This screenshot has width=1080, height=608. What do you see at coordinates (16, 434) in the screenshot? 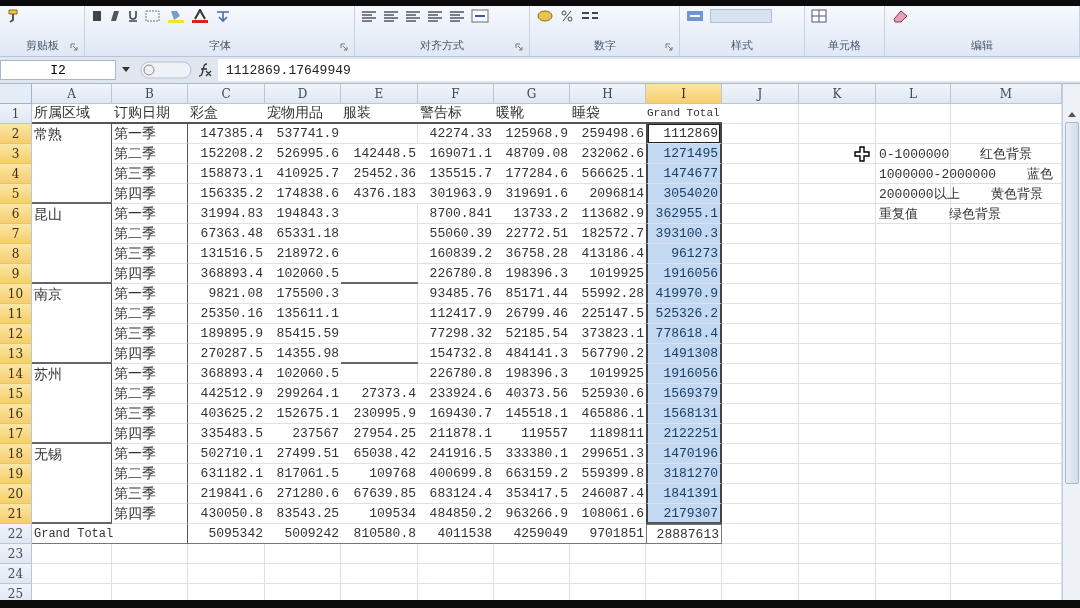
I see `row-header: 17` at bounding box center [16, 434].